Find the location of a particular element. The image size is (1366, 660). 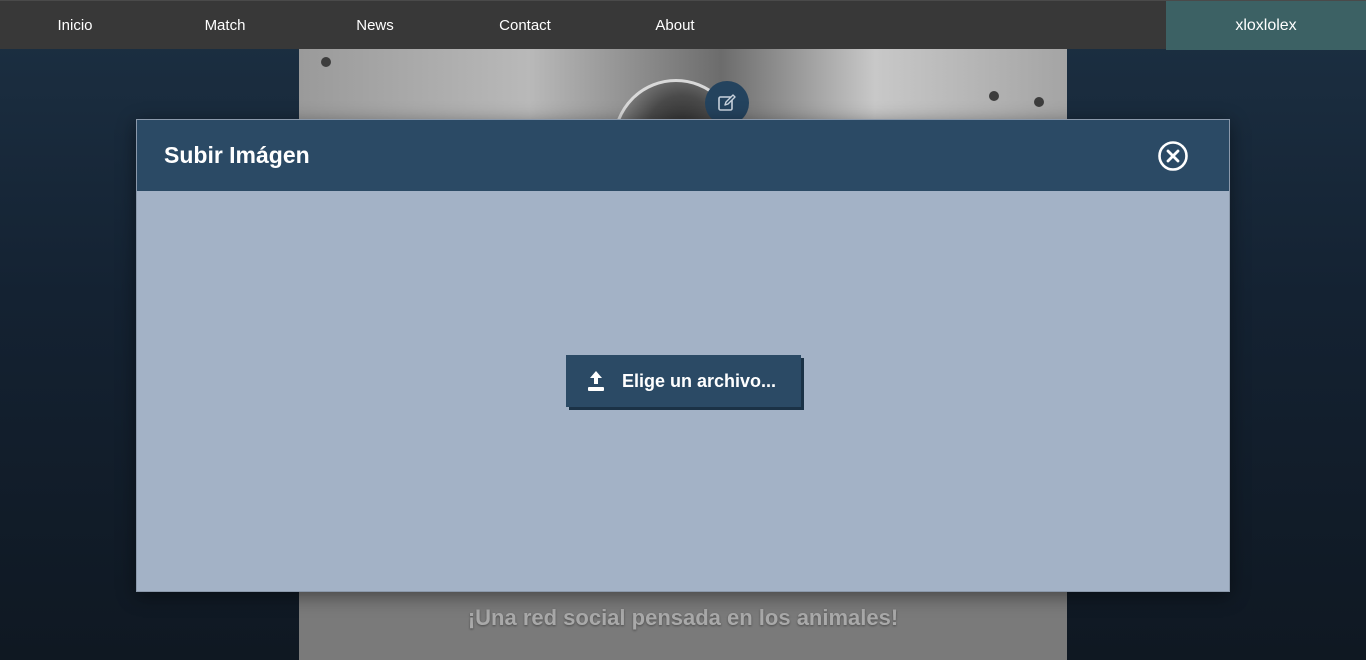

profile-tagline: ¡Una red social pensada en los animales! is located at coordinates (683, 617).